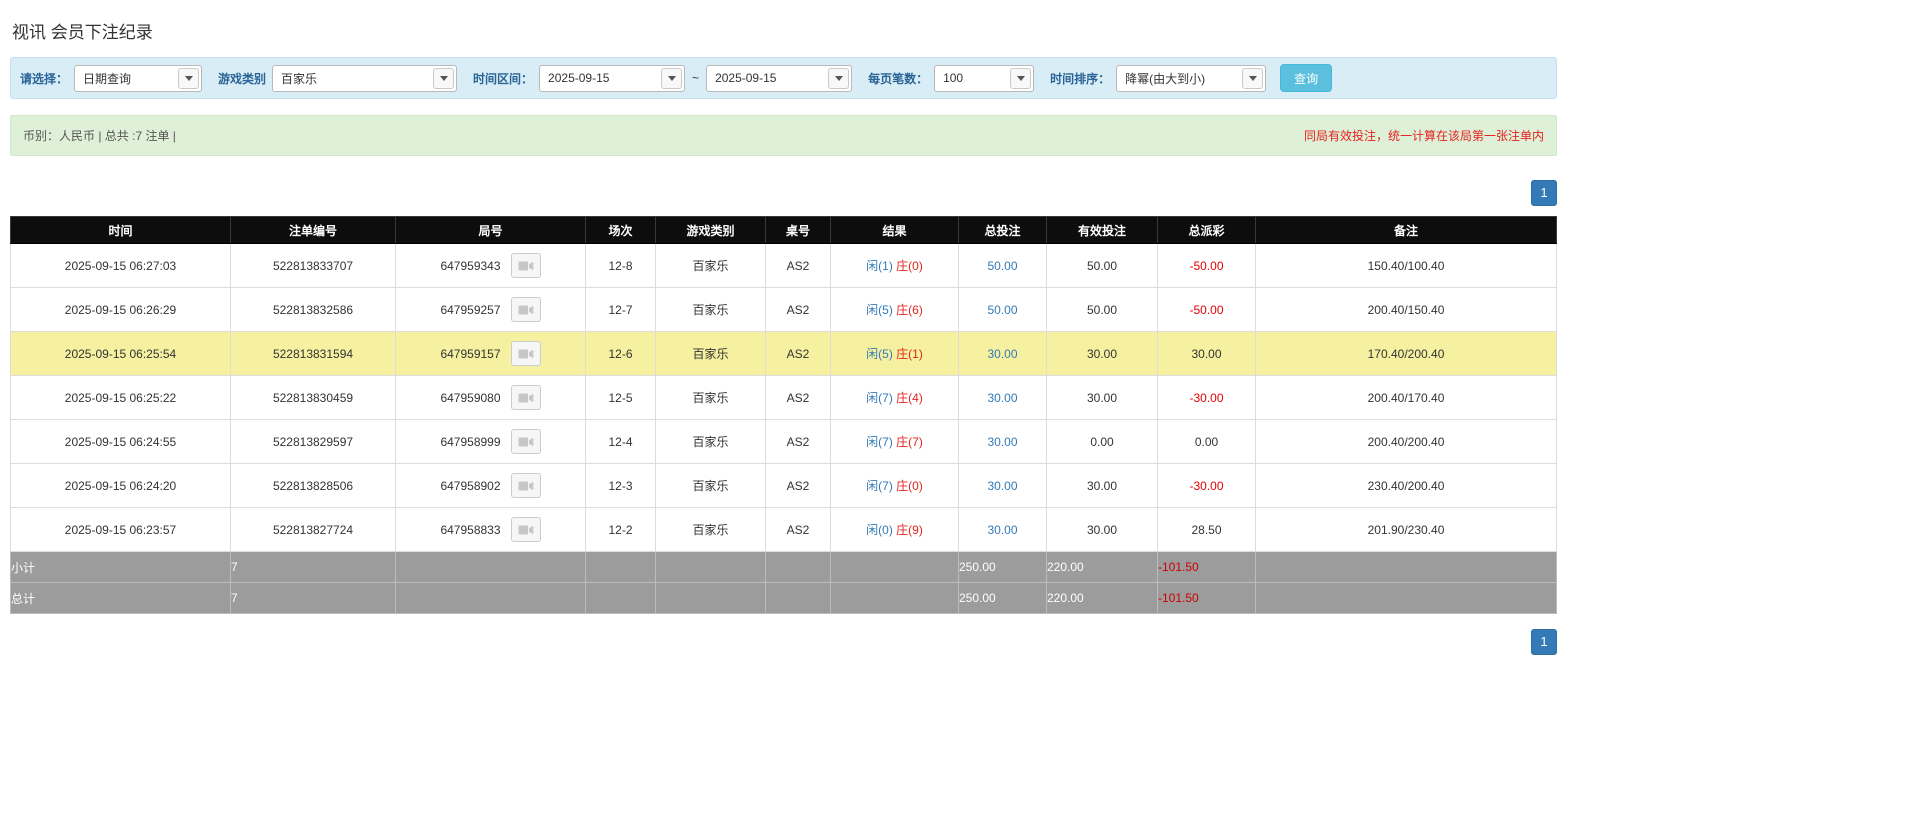 The height and width of the screenshot is (822, 1908). I want to click on header-payout: 总派彩, so click(1206, 230).